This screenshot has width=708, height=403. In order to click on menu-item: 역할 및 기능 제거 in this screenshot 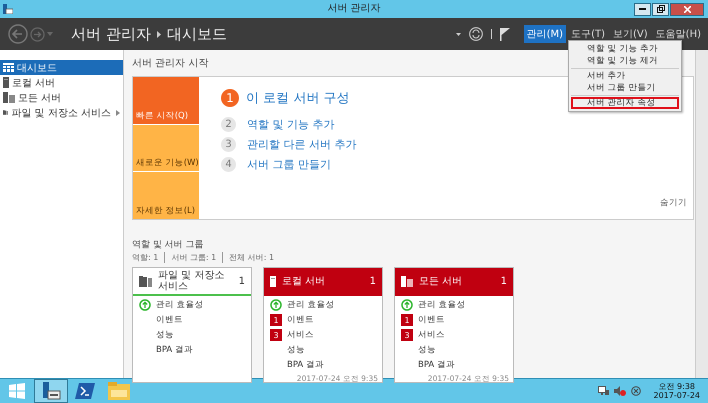, I will do `click(625, 61)`.